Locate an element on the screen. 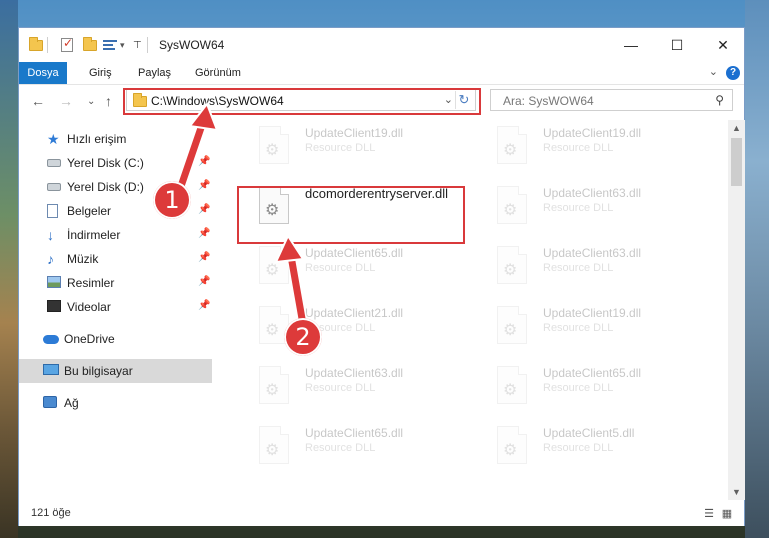 The image size is (769, 538). maximize-button: ☐ is located at coordinates (677, 45).